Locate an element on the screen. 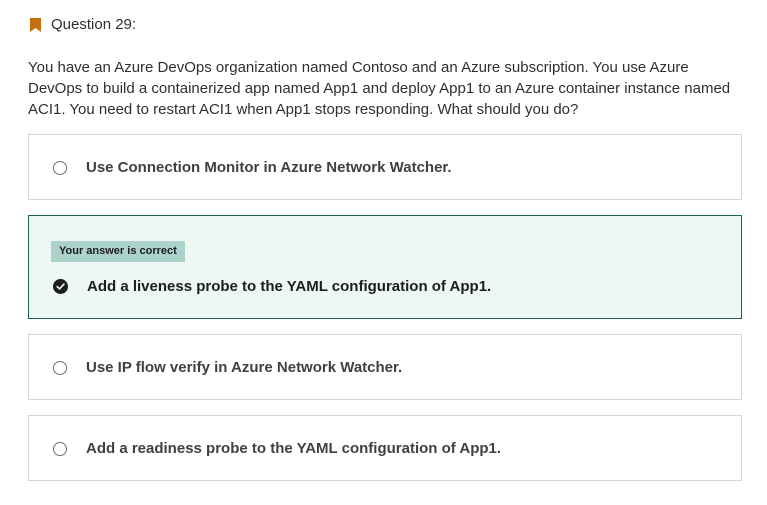  correct-answer-badge: Your answer is correct is located at coordinates (118, 251).